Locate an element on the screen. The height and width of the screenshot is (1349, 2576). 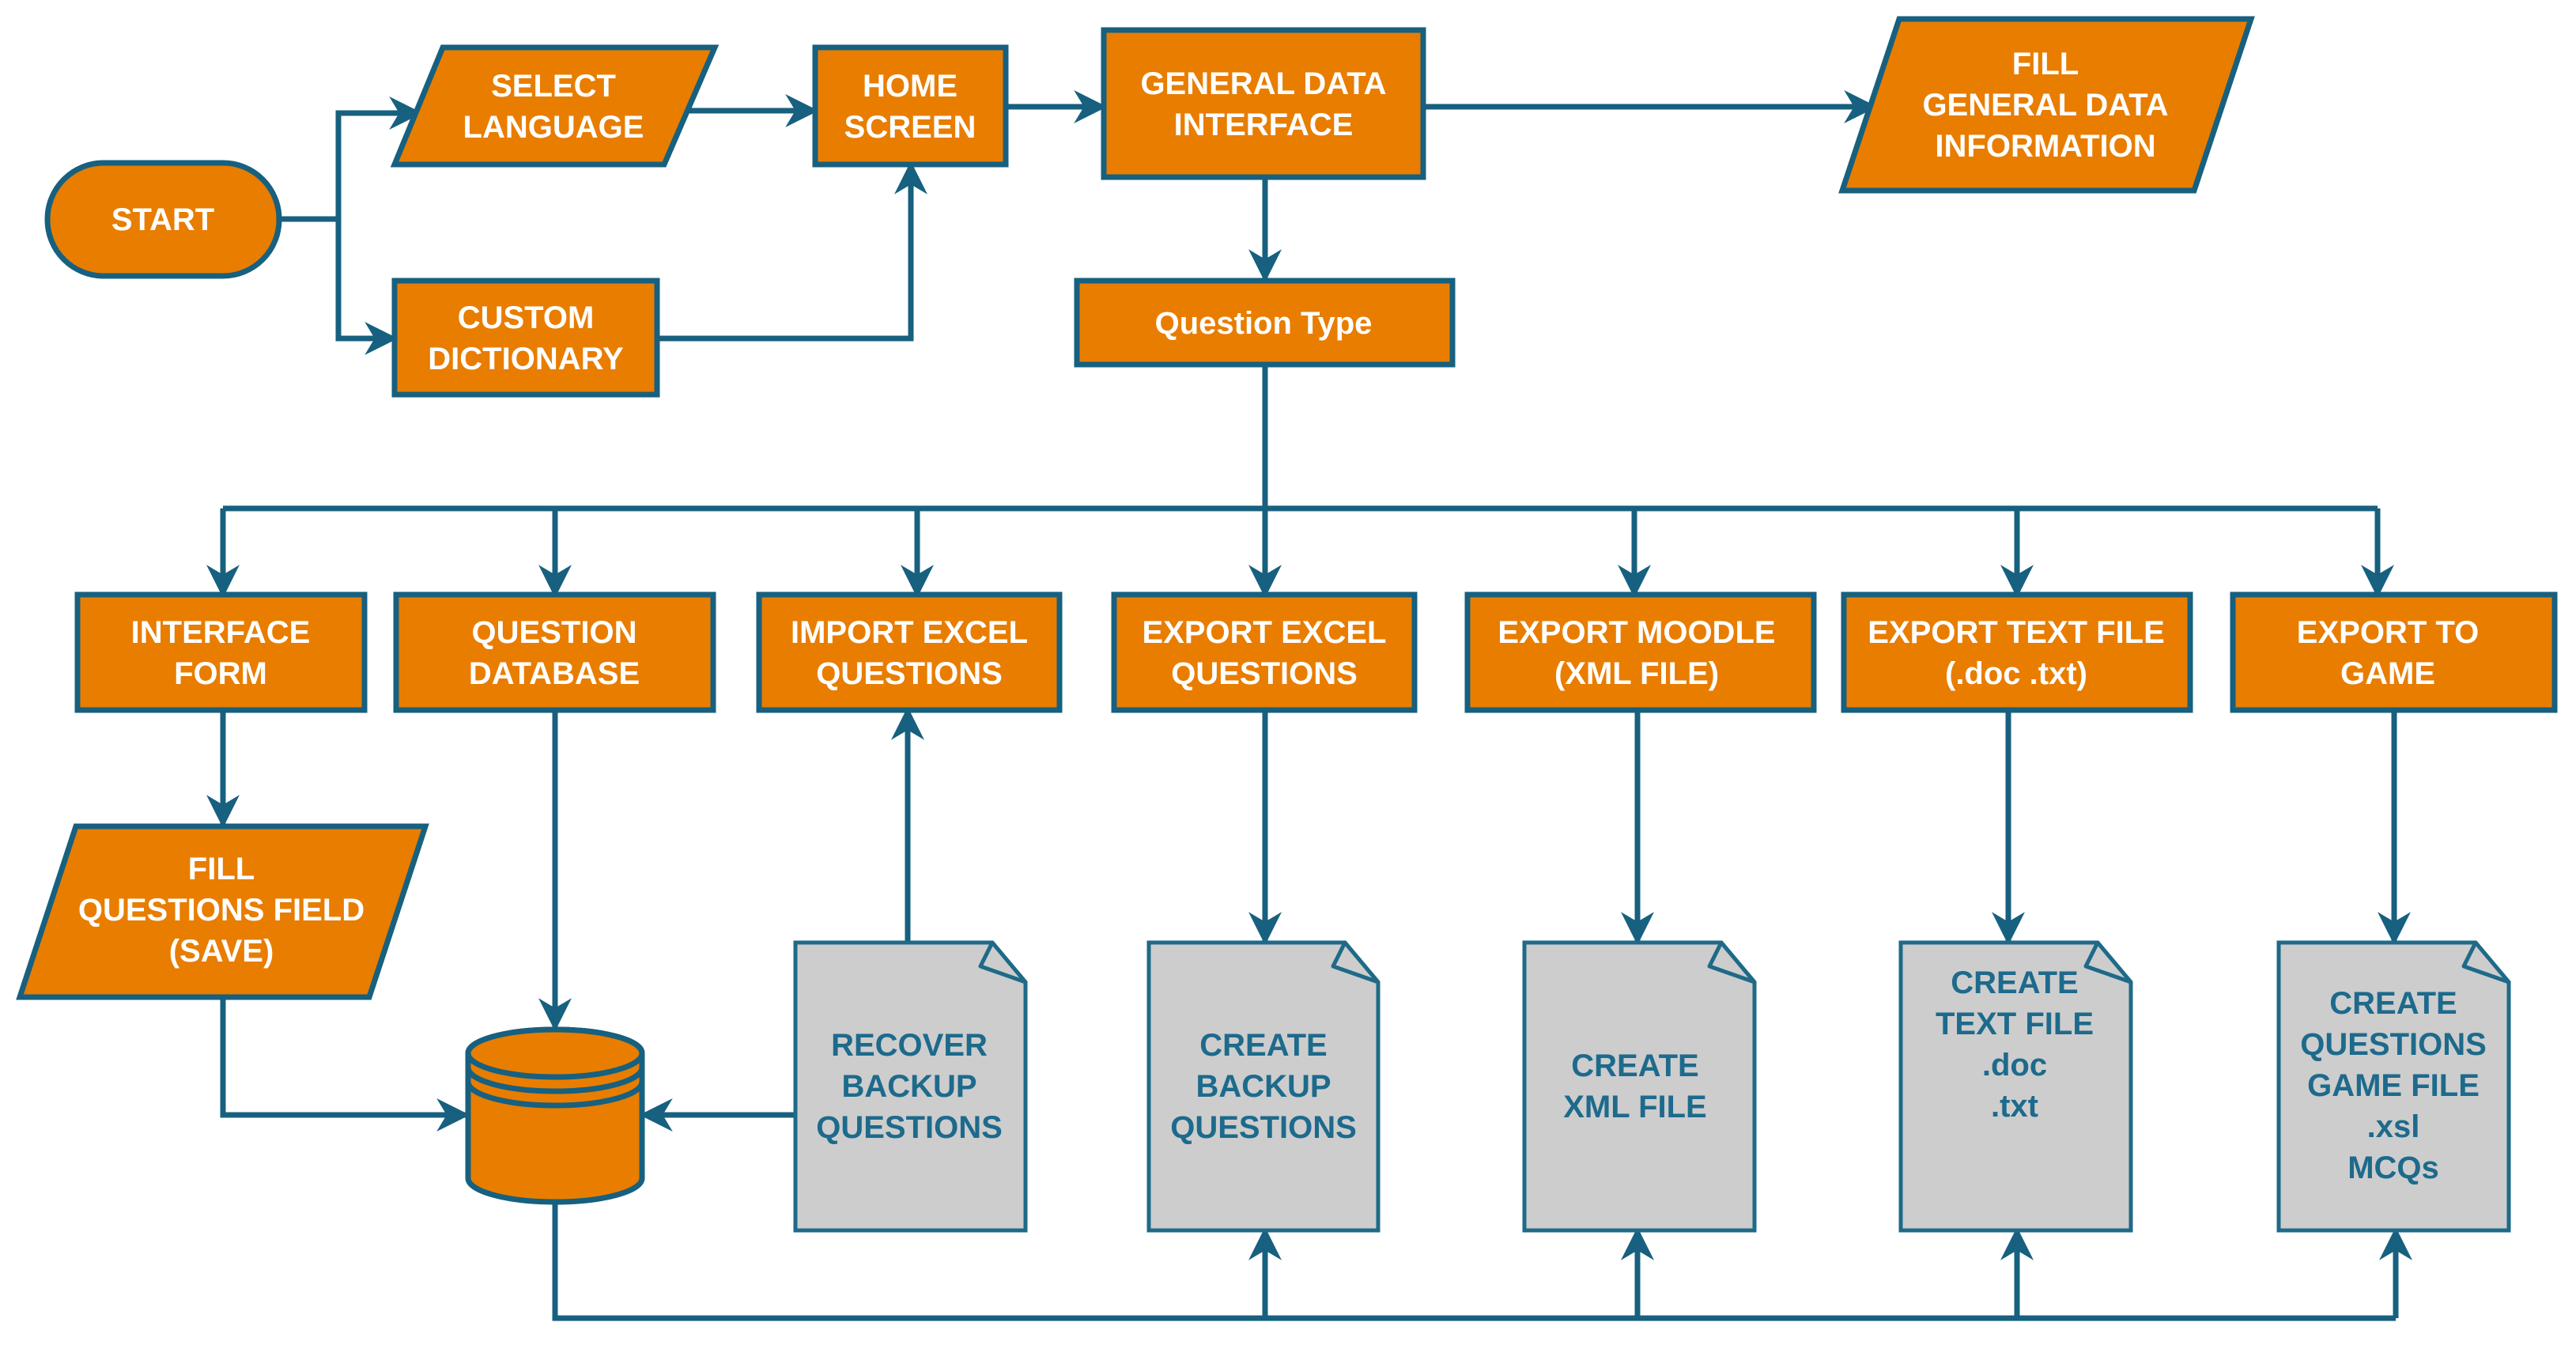
node-home-screen: HOME SCREEN is located at coordinates (910, 106).